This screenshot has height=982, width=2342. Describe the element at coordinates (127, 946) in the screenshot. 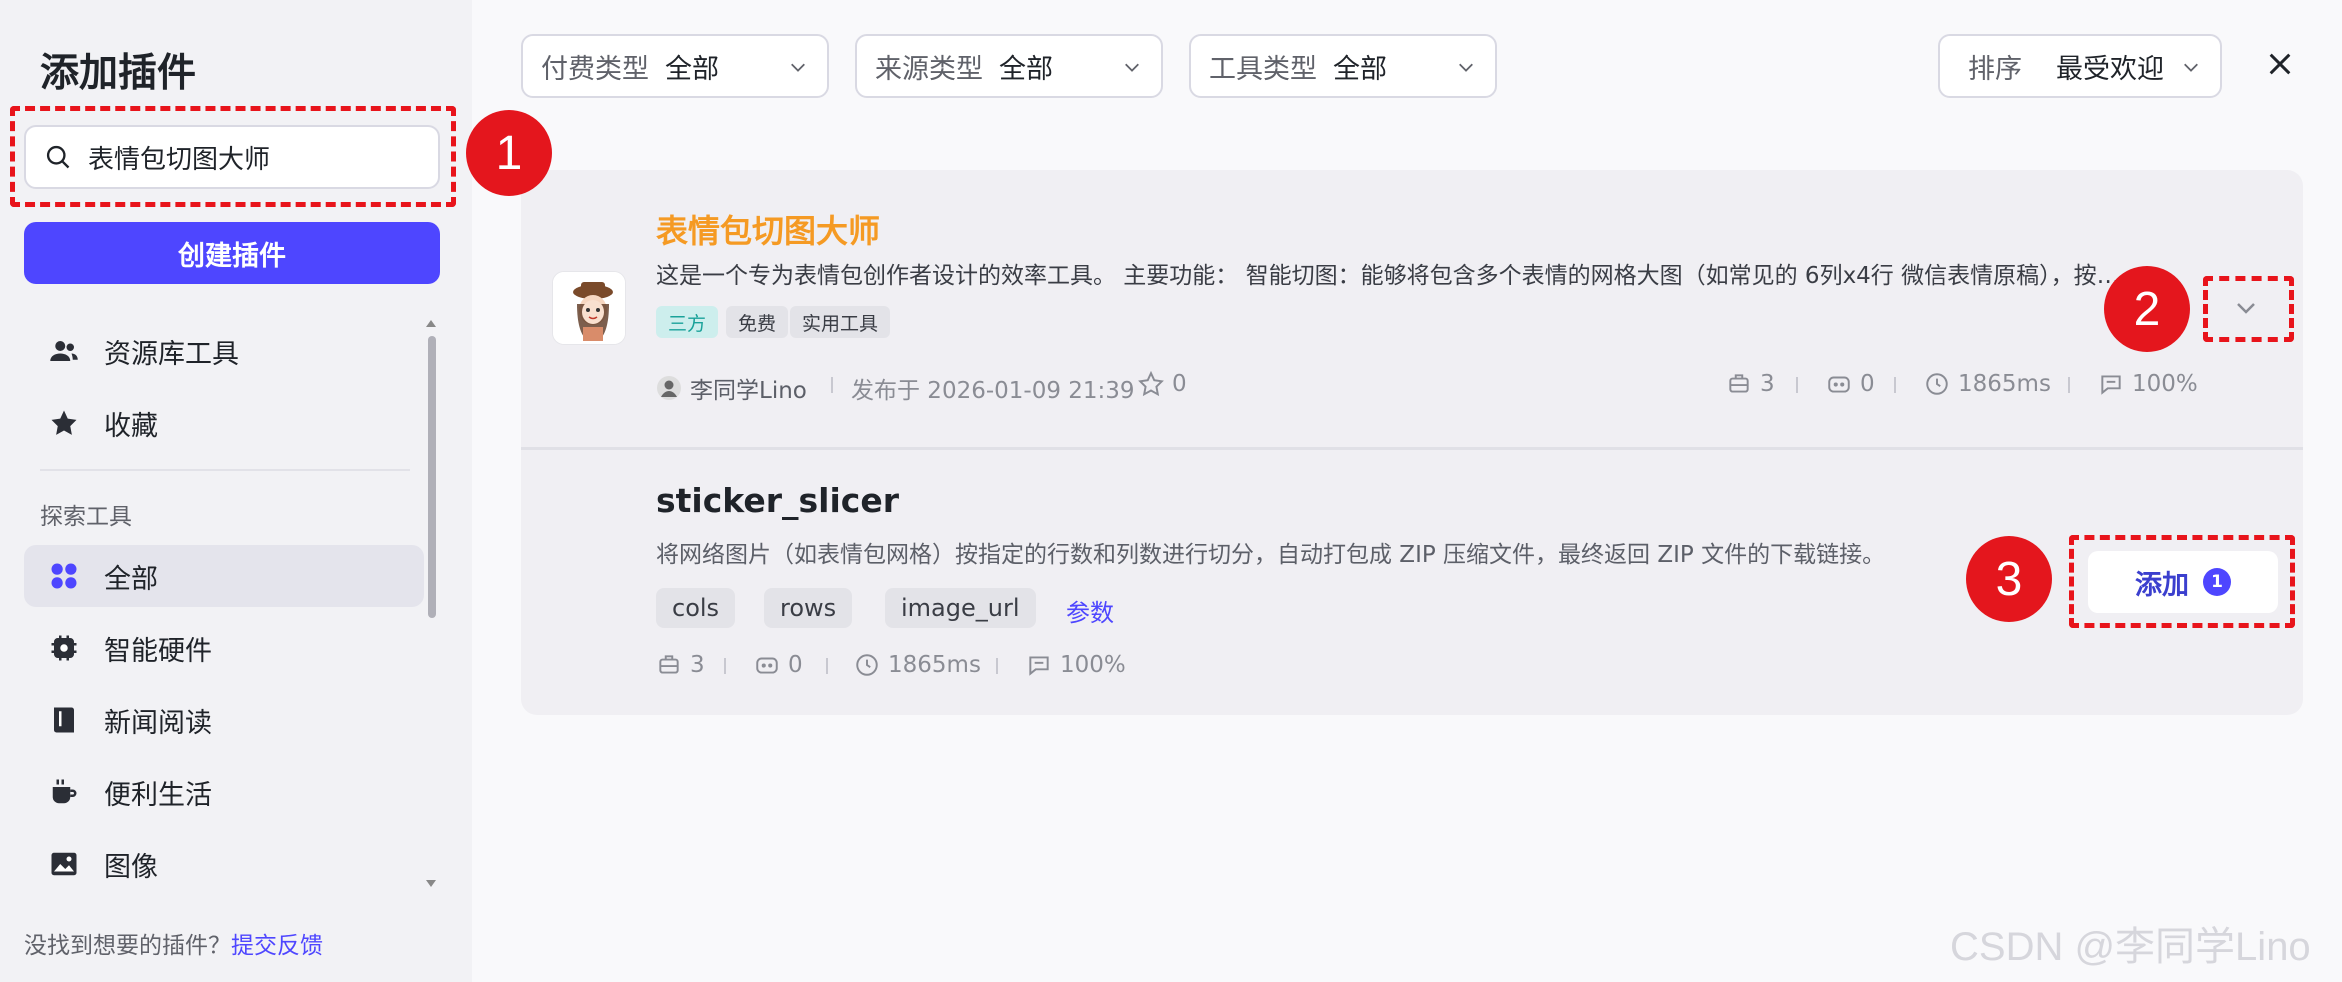

I see `feedback-text: 没找到想要的插件？` at that location.